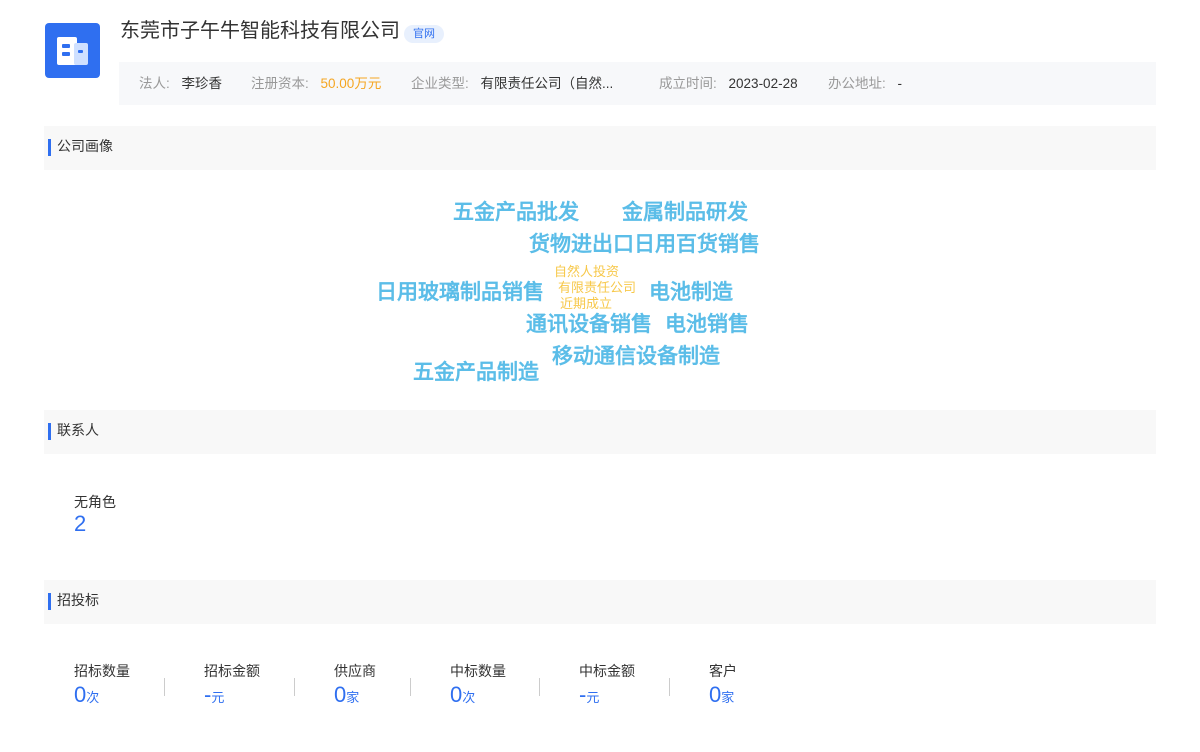  What do you see at coordinates (316, 83) in the screenshot?
I see `registered-capital: 注册资本: 50.00万元` at bounding box center [316, 83].